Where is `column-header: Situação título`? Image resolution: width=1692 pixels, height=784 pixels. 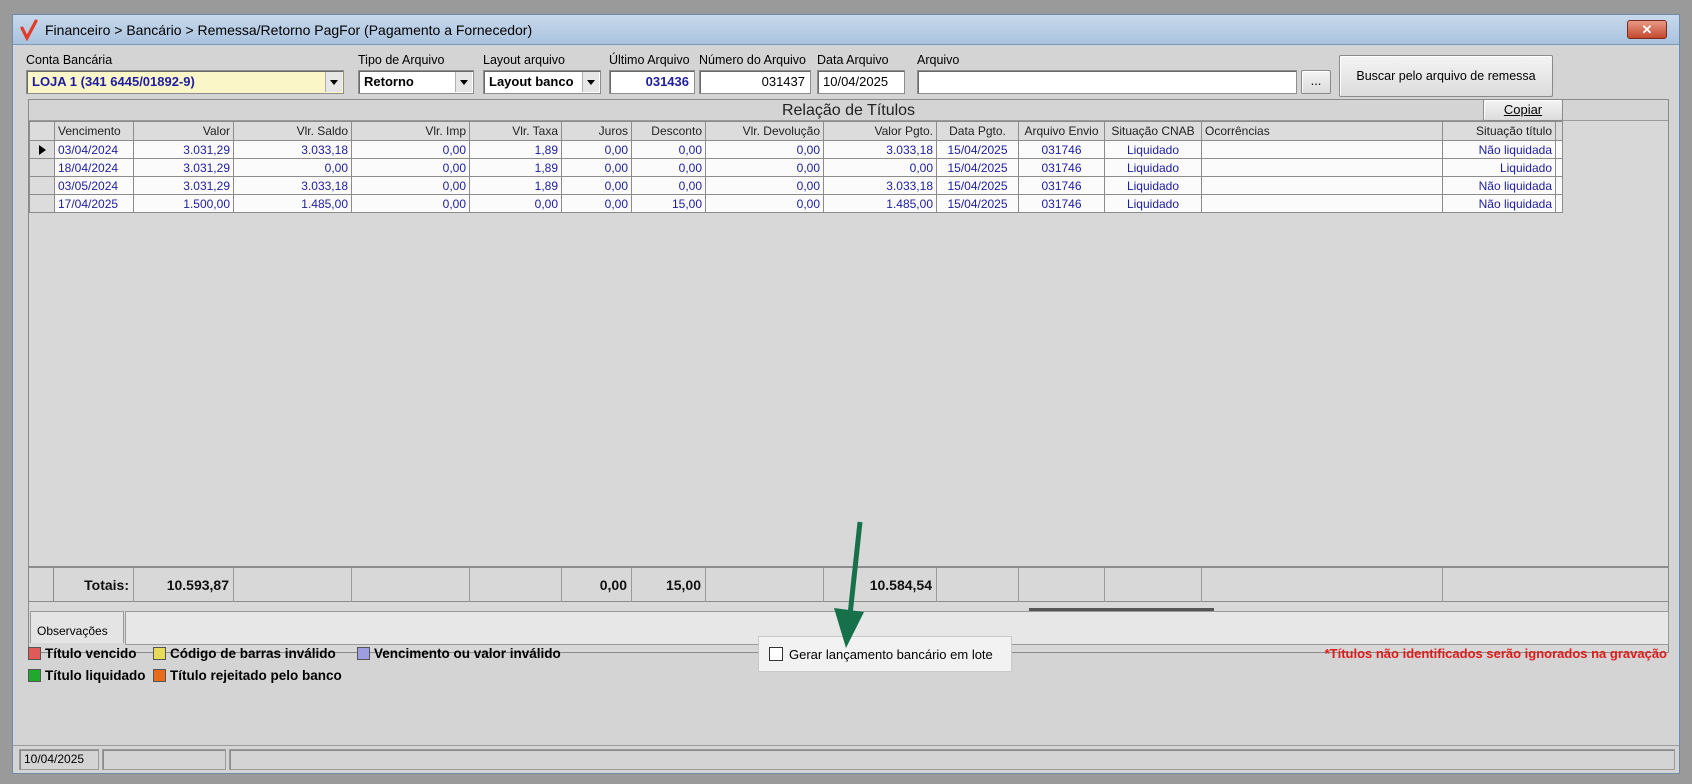
column-header: Situação título is located at coordinates (1499, 131).